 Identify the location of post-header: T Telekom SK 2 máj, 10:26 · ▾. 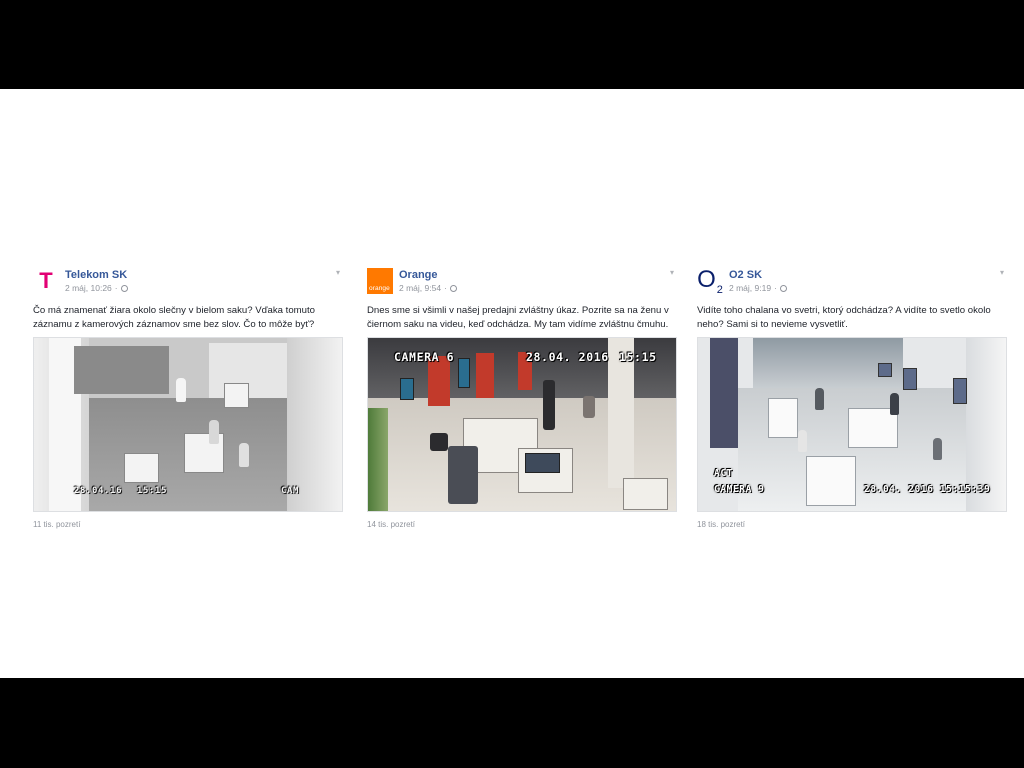
(188, 283).